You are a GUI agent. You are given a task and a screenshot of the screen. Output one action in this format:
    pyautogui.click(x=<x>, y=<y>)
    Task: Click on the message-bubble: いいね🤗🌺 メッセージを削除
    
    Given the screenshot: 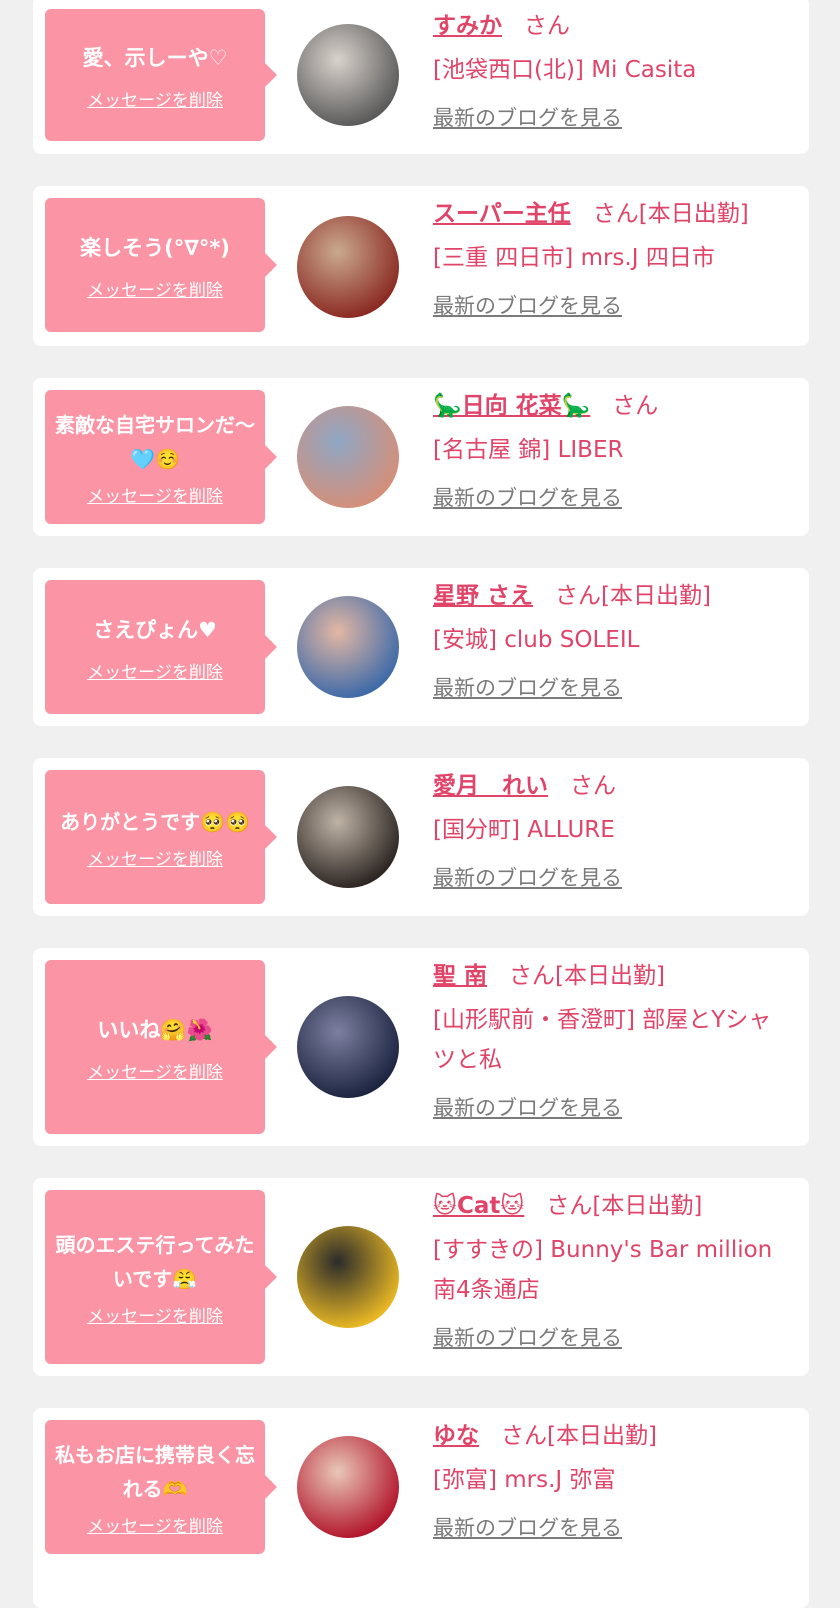 What is the action you would take?
    pyautogui.click(x=161, y=1047)
    